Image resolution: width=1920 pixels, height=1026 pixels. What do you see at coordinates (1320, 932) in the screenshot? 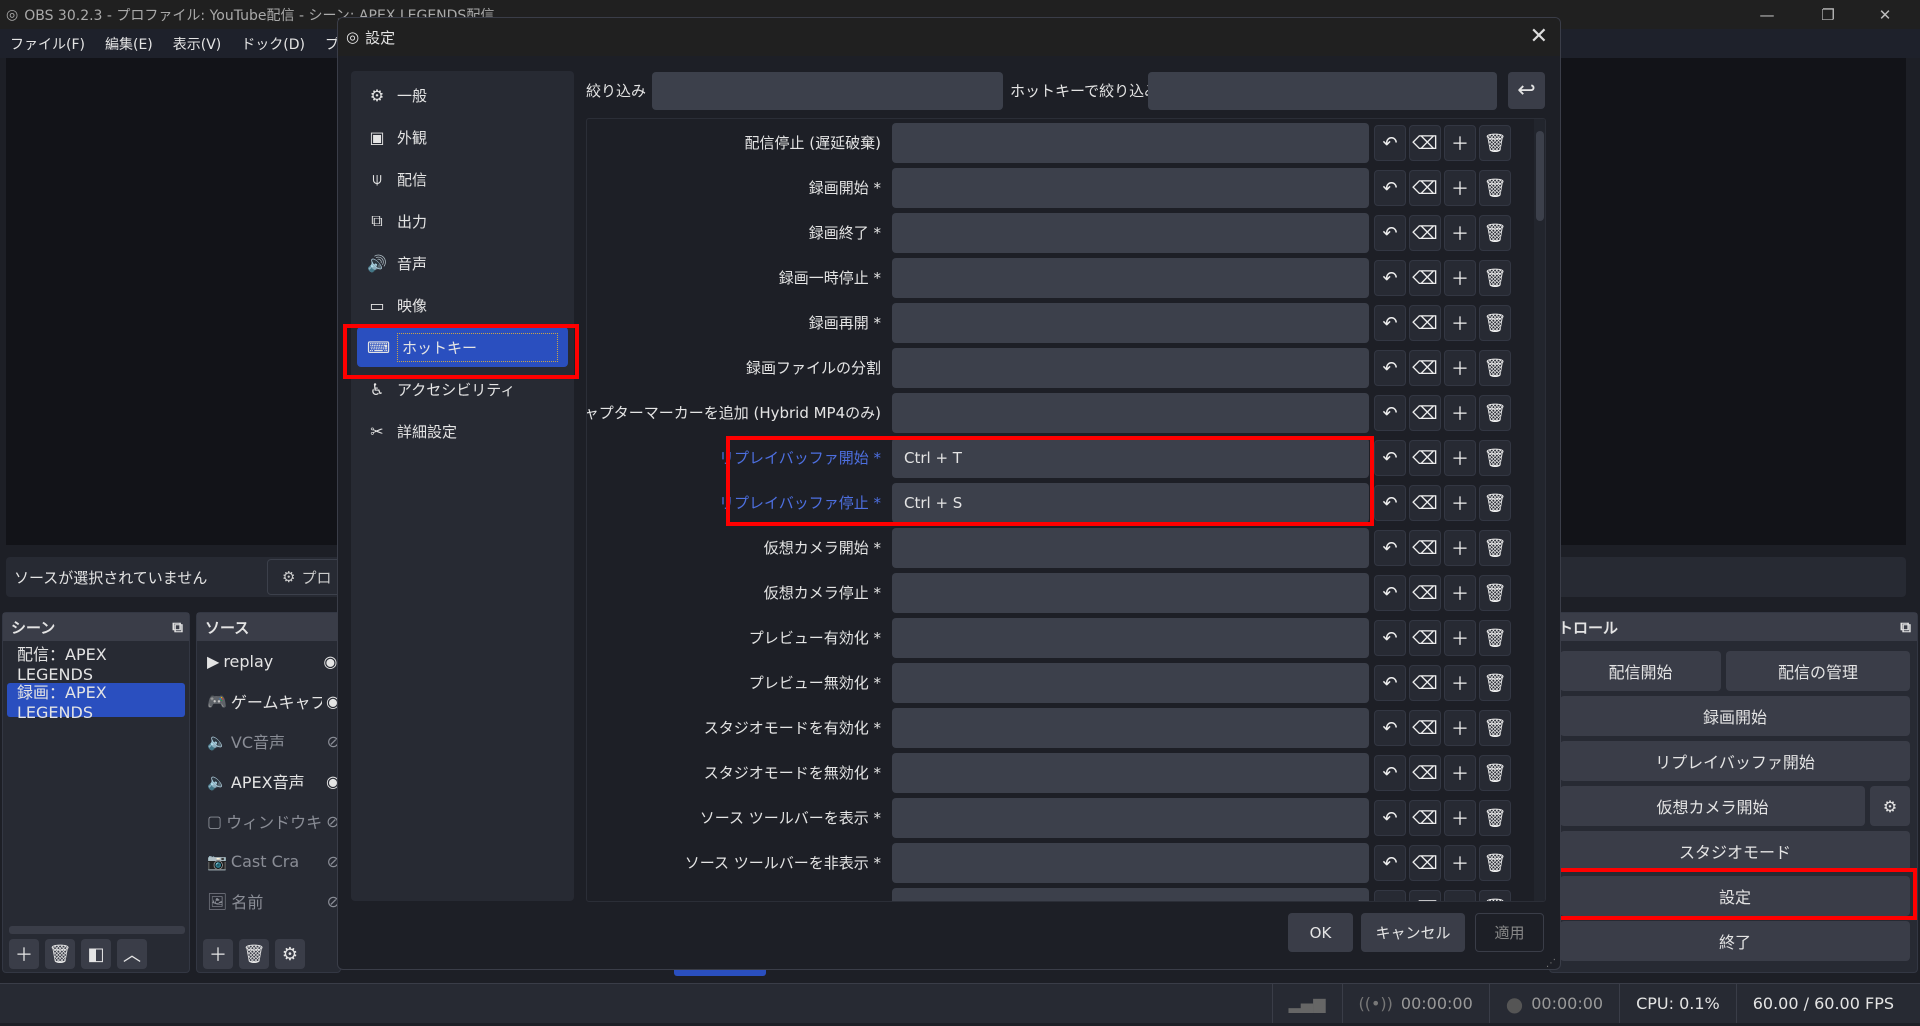
I see `ok-button: OK` at bounding box center [1320, 932].